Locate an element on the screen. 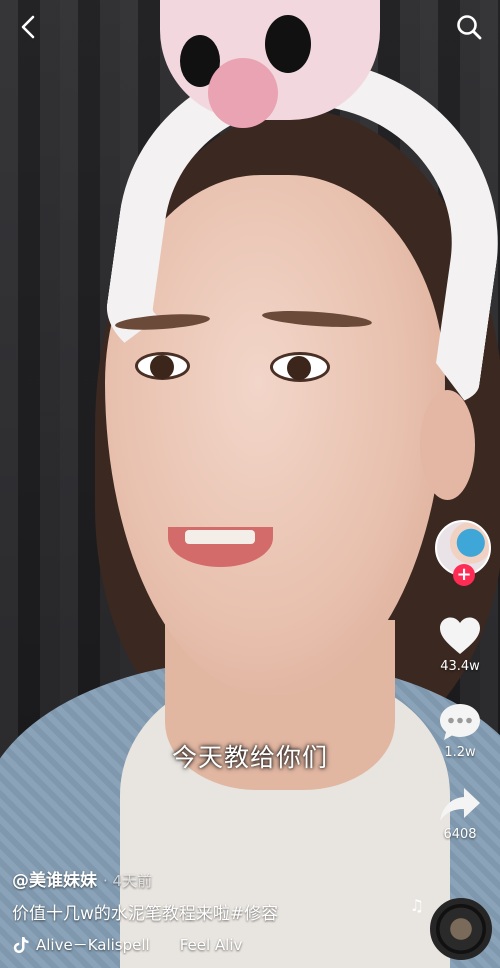 Image resolution: width=500 pixels, height=968 pixels. video-subtitle: 今天教给你们 is located at coordinates (249, 757).